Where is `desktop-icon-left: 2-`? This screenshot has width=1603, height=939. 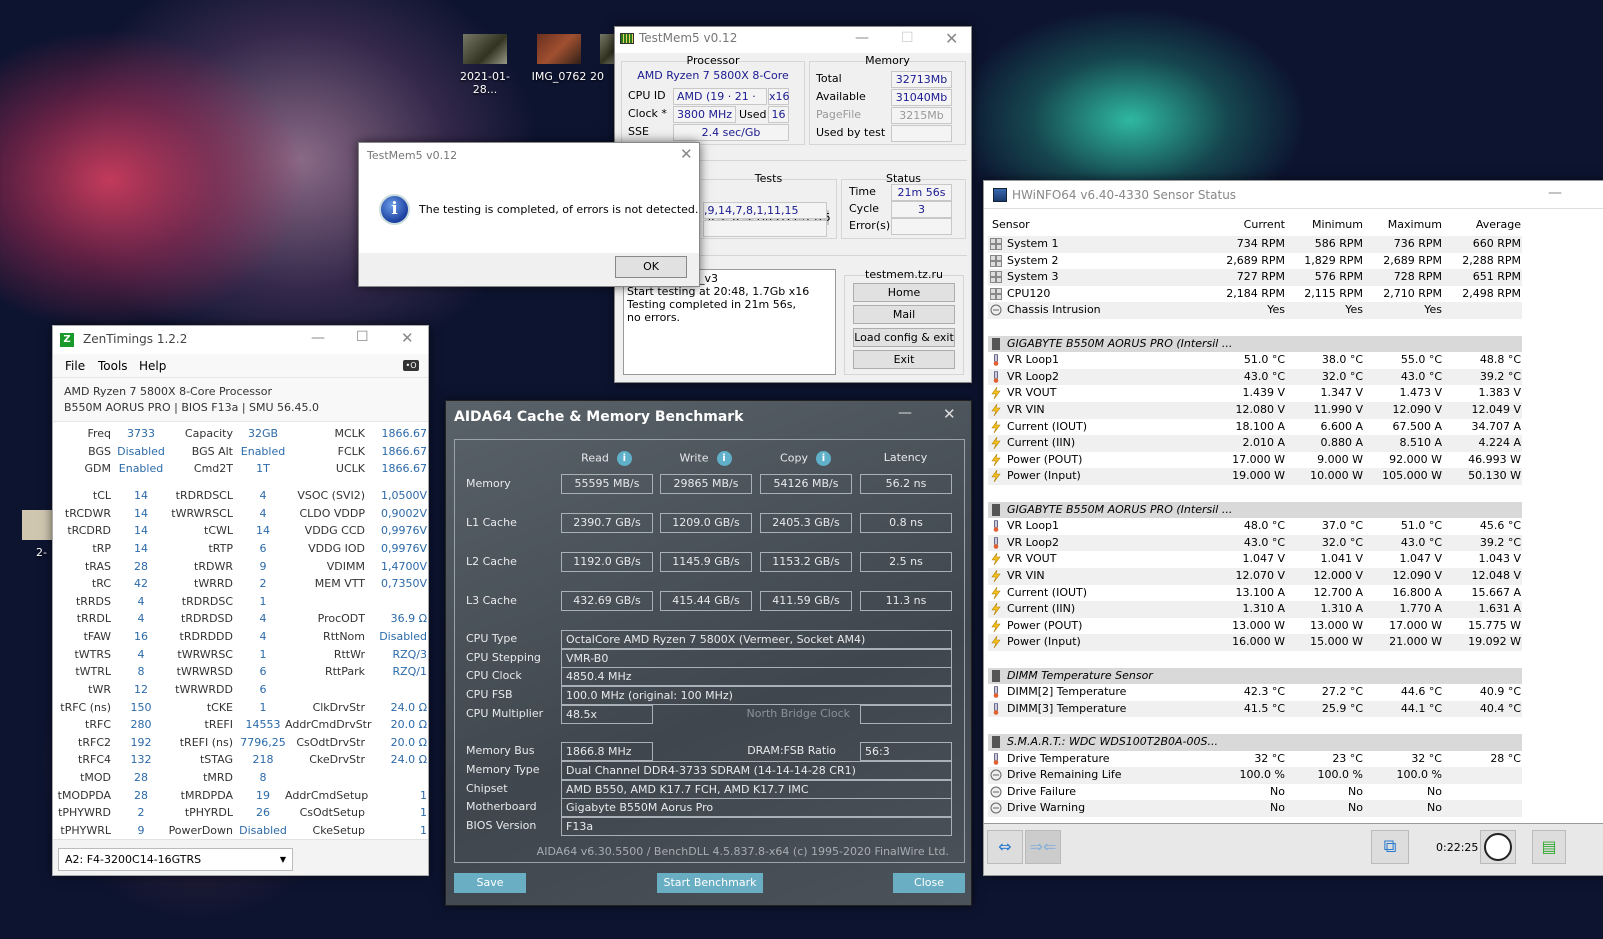
desktop-icon-left: 2- is located at coordinates (37, 534).